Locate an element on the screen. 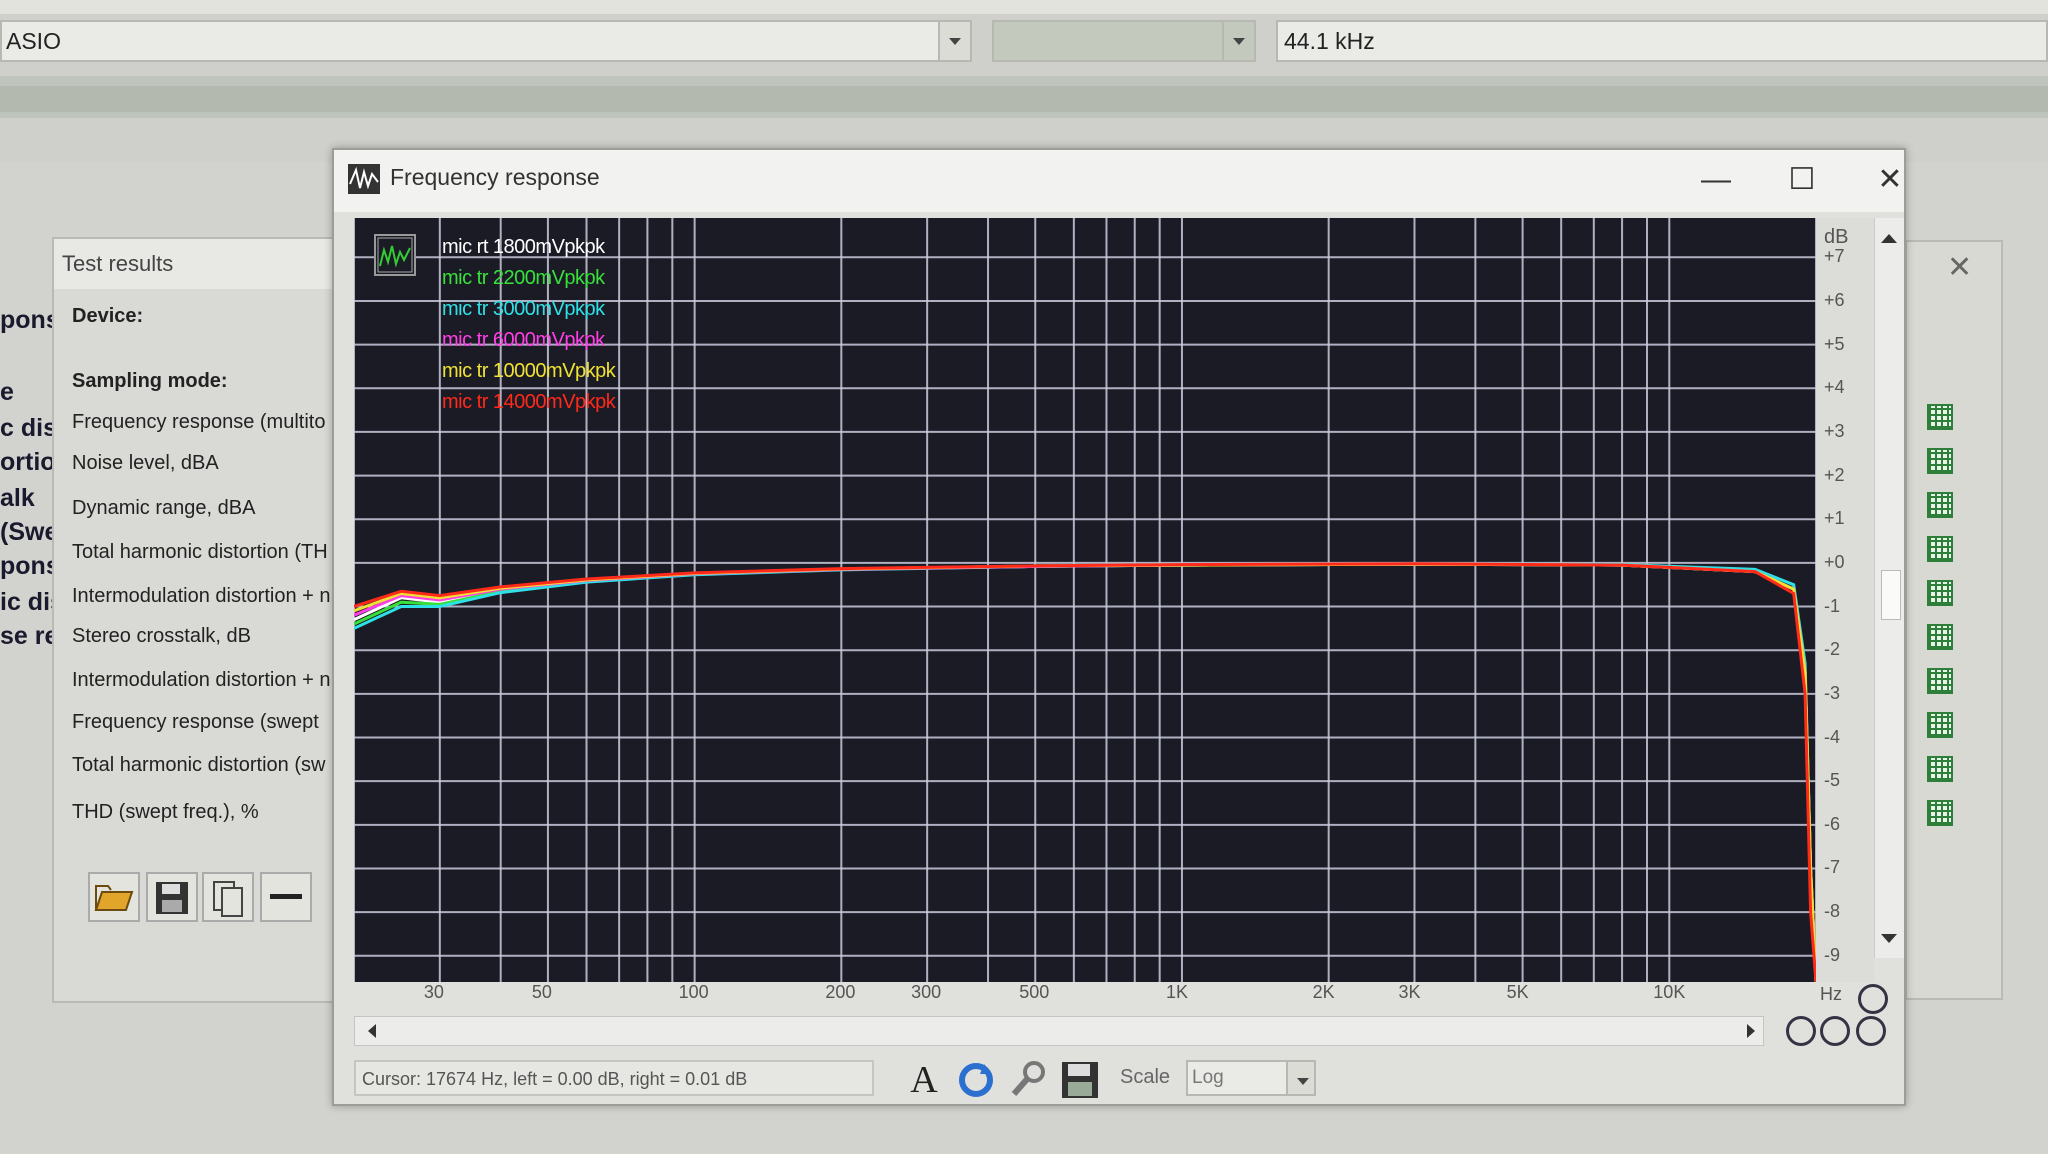  test-item: Total harmonic distortion (TH is located at coordinates (200, 552).